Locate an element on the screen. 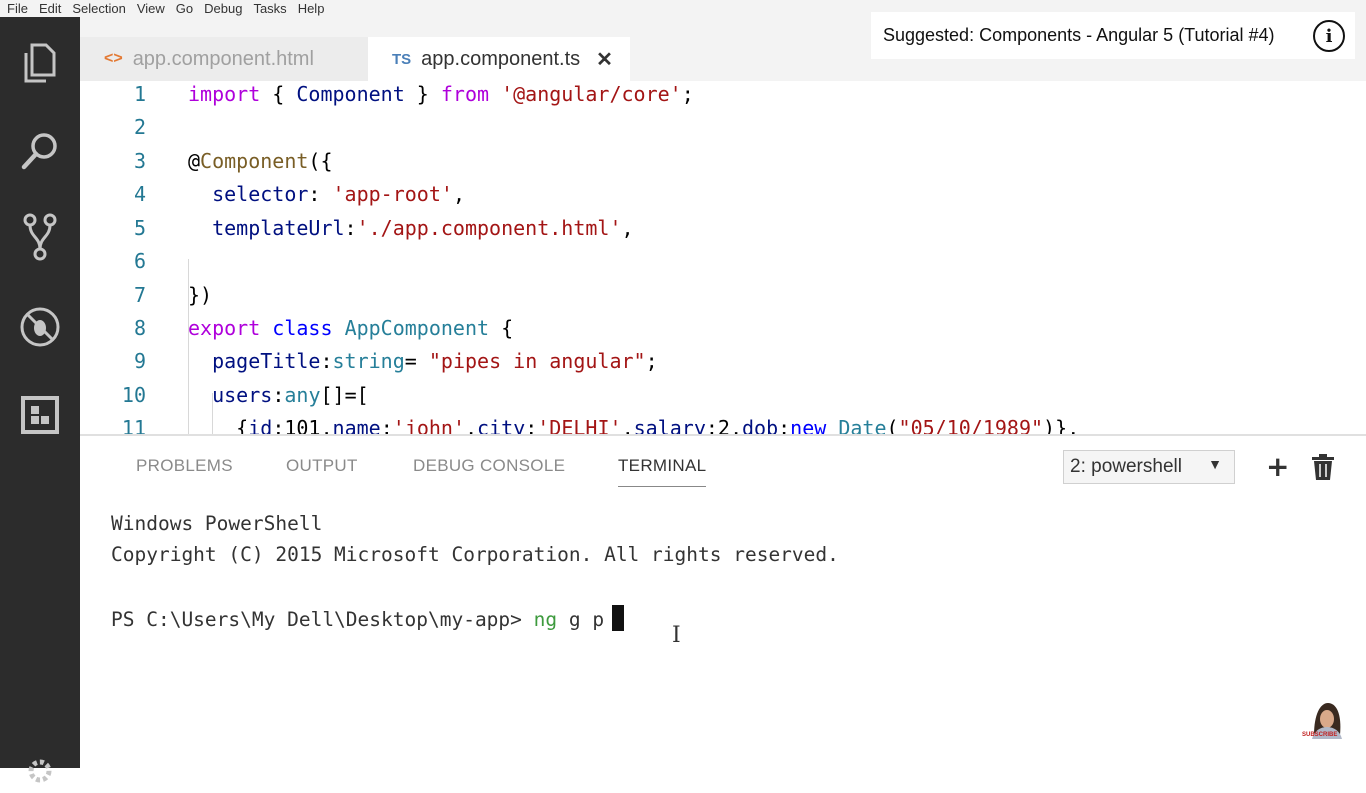 The height and width of the screenshot is (793, 1366). code-line: 4 selector: 'app-root', is located at coordinates (723, 199).